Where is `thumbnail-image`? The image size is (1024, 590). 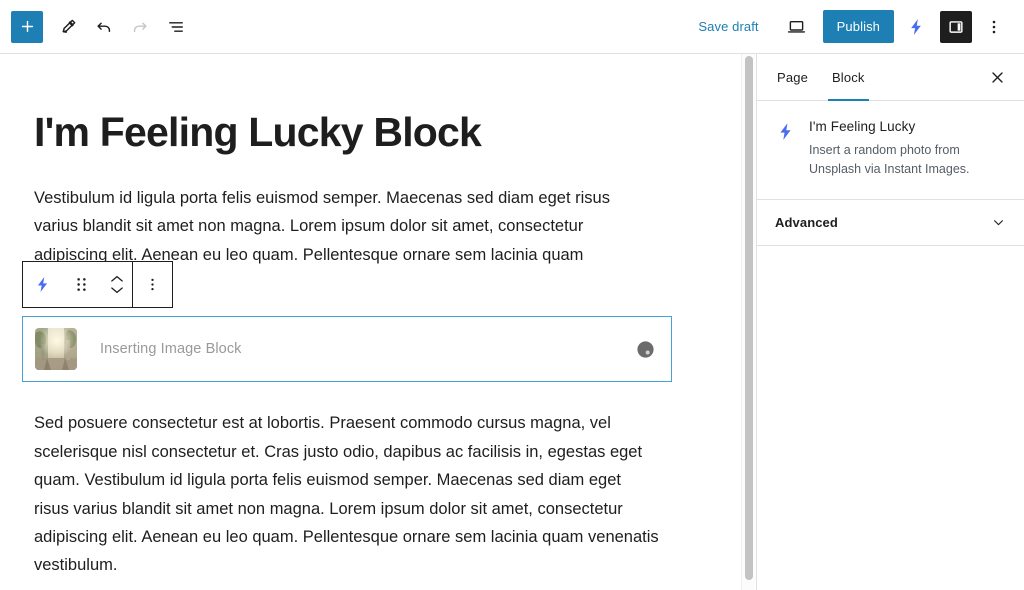
thumbnail-image is located at coordinates (56, 349).